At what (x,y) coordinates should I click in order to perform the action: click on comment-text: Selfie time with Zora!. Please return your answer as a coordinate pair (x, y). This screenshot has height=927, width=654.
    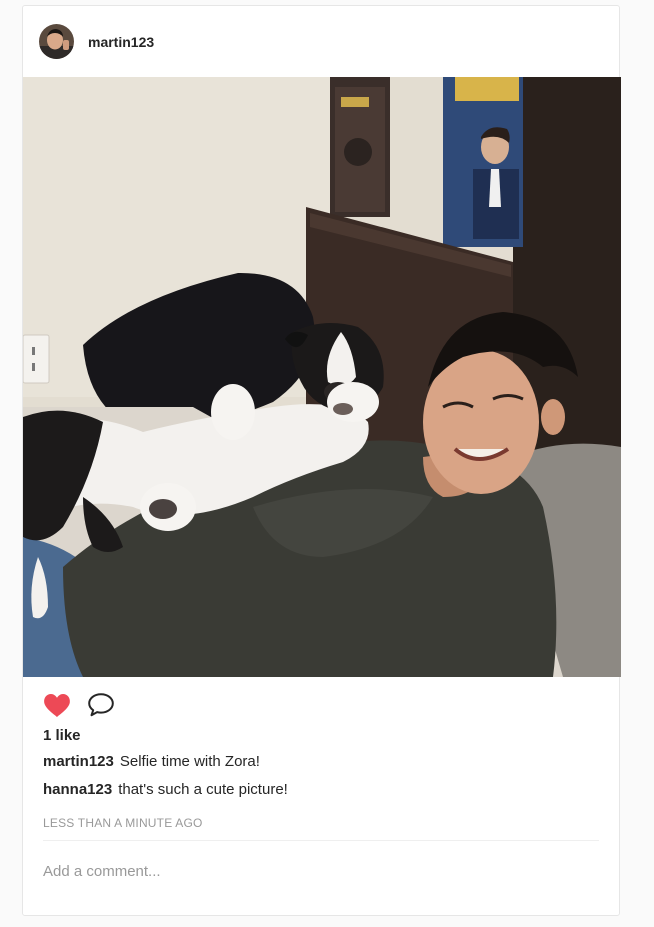
    Looking at the image, I should click on (189, 761).